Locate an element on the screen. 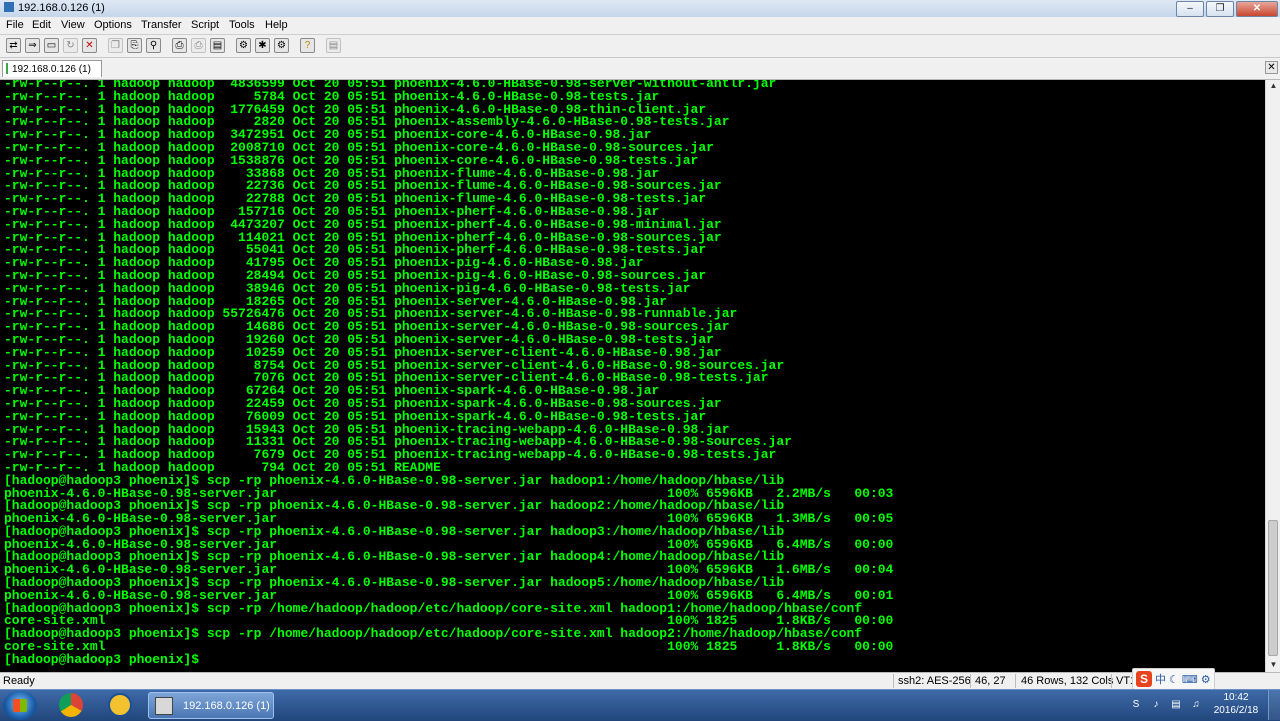 This screenshot has height=721, width=1280. securecrt-task-icon is located at coordinates (164, 706).